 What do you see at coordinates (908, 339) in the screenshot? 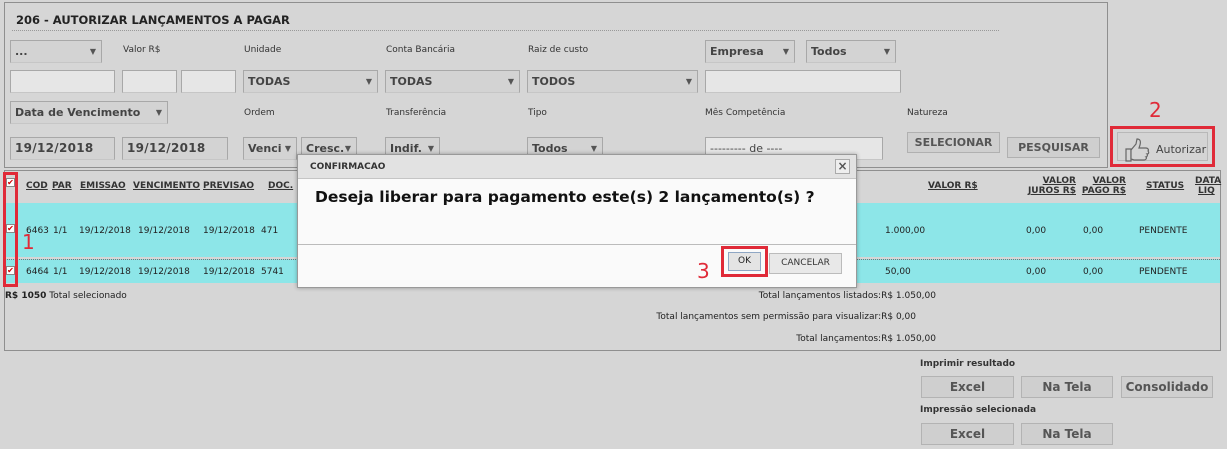
I see `total-value: R$ 1.050,00` at bounding box center [908, 339].